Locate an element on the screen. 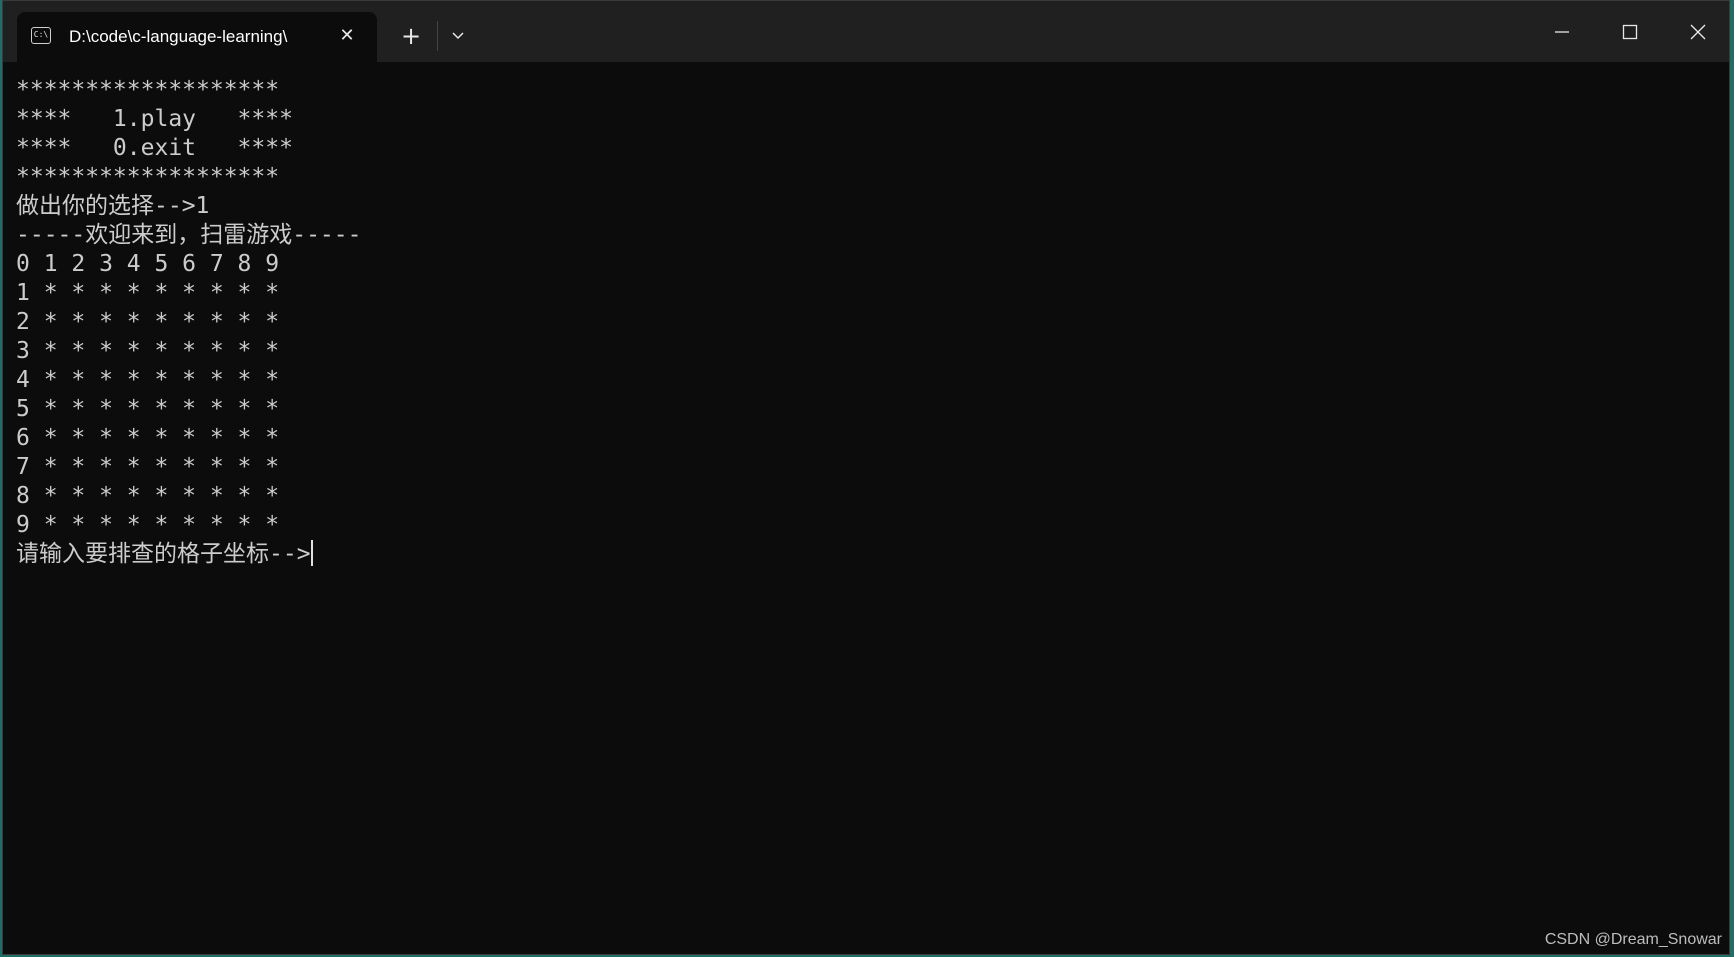  minimize-button is located at coordinates (1562, 31).